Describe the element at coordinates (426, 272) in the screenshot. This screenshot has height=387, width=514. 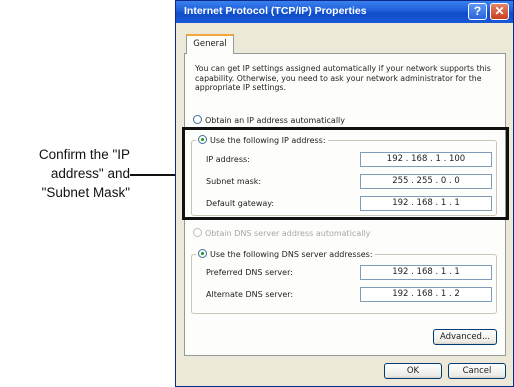
I see `preferred-dns-field: 192 . 168 . 1 . 1` at that location.